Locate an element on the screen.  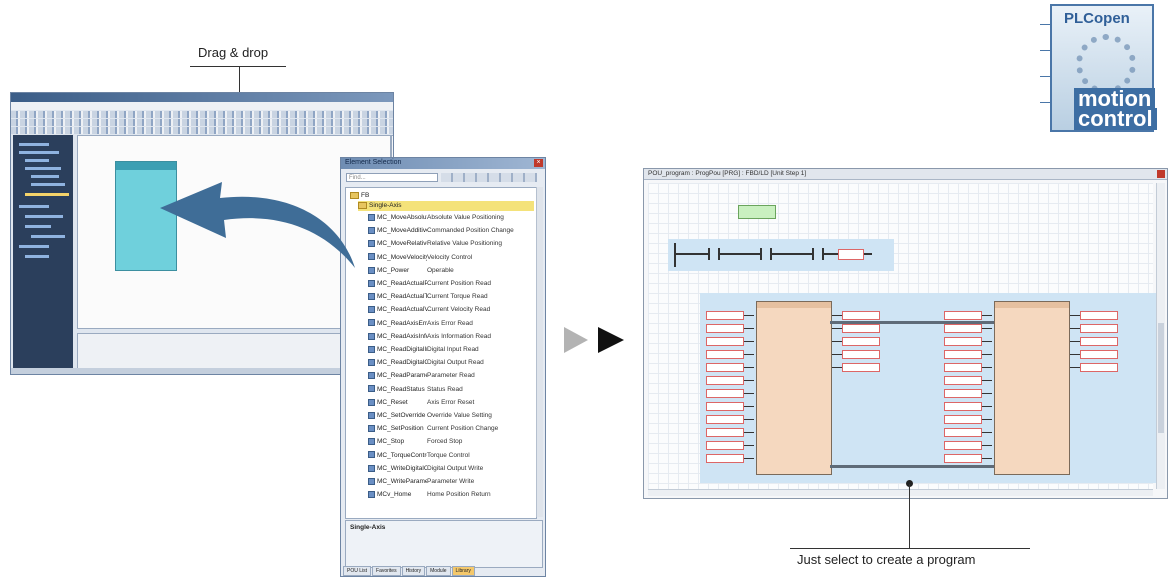
logo-badge: PLCopen motion control is located at coordinates (1103, 68).